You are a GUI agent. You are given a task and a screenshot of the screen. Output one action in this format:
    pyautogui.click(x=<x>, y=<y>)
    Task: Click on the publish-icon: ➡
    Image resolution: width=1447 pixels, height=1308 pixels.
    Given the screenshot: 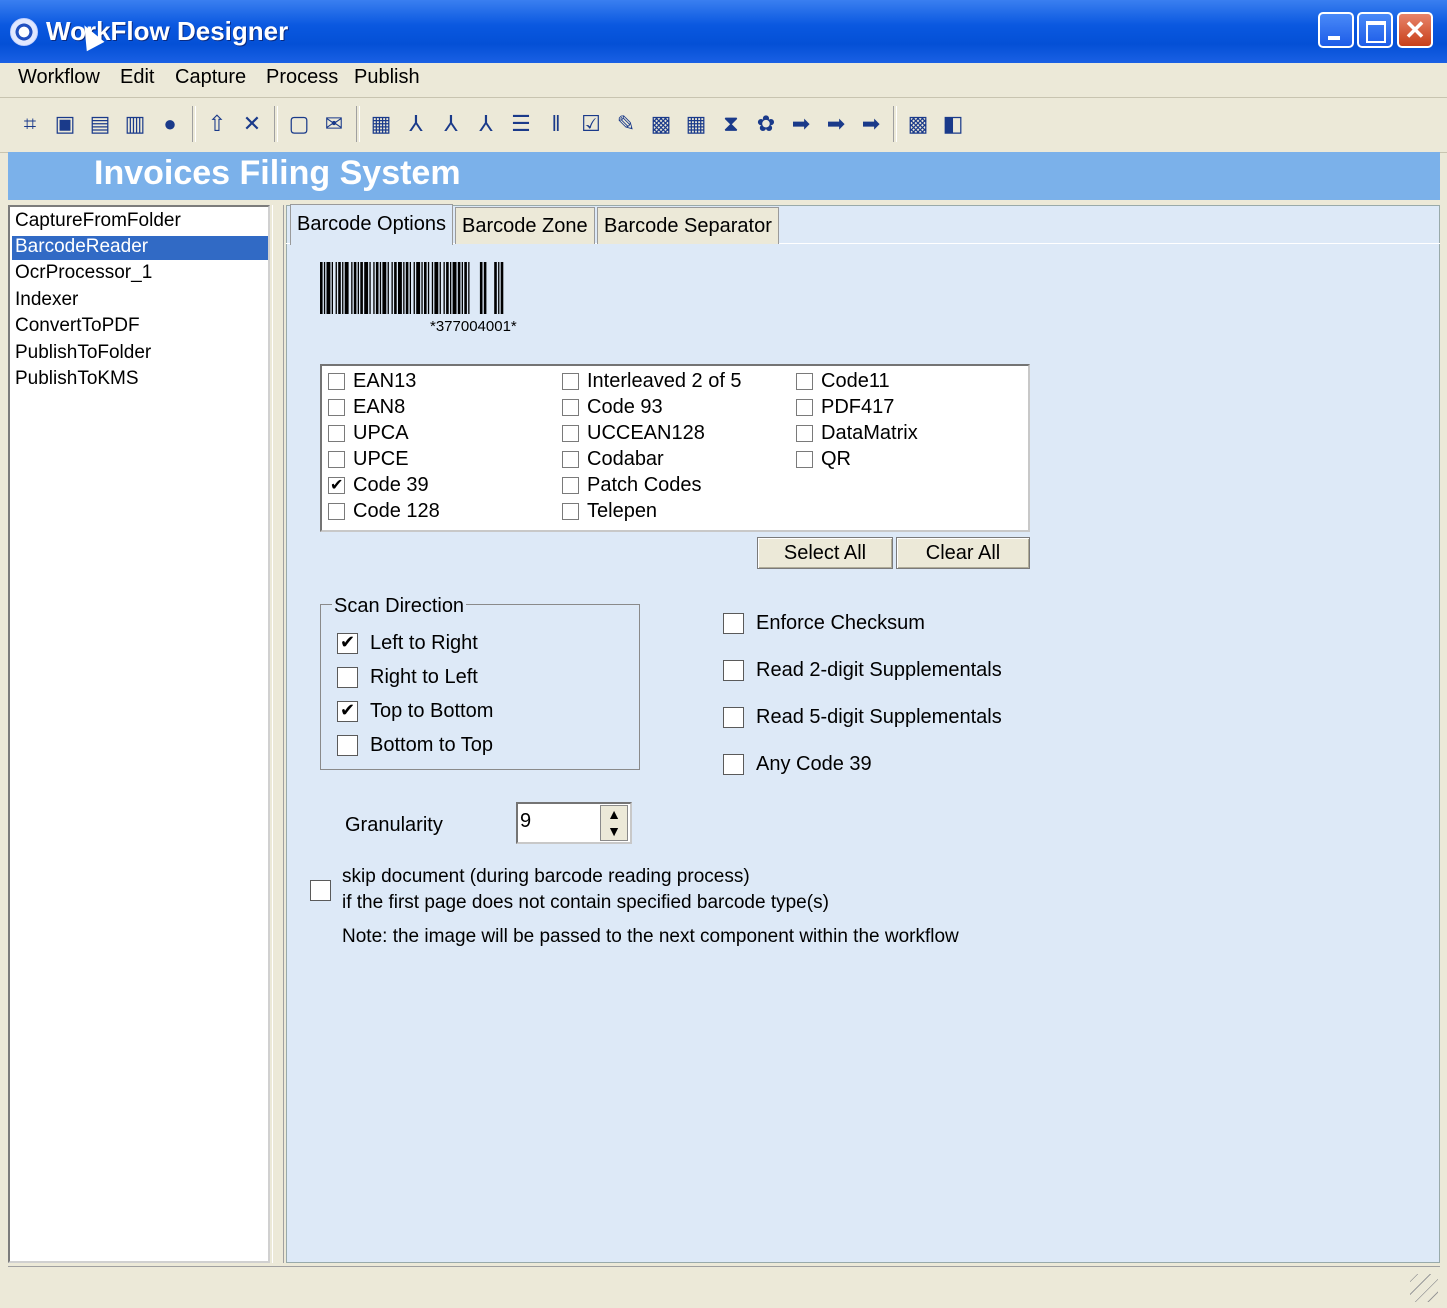 What is the action you would take?
    pyautogui.click(x=801, y=124)
    